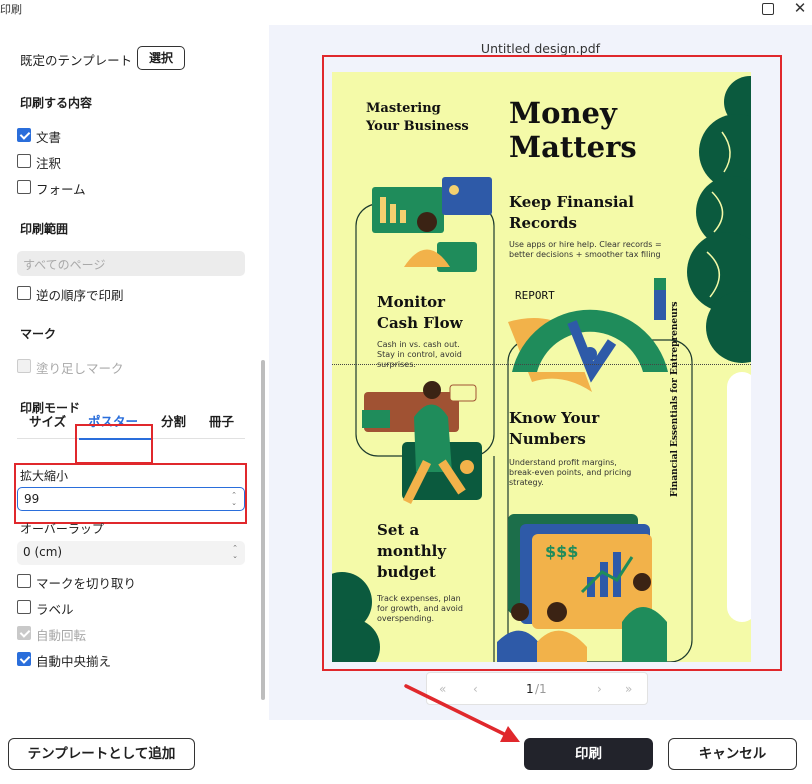  I want to click on overlap-input: 0 (cm) ⌃ ⌄, so click(131, 553).